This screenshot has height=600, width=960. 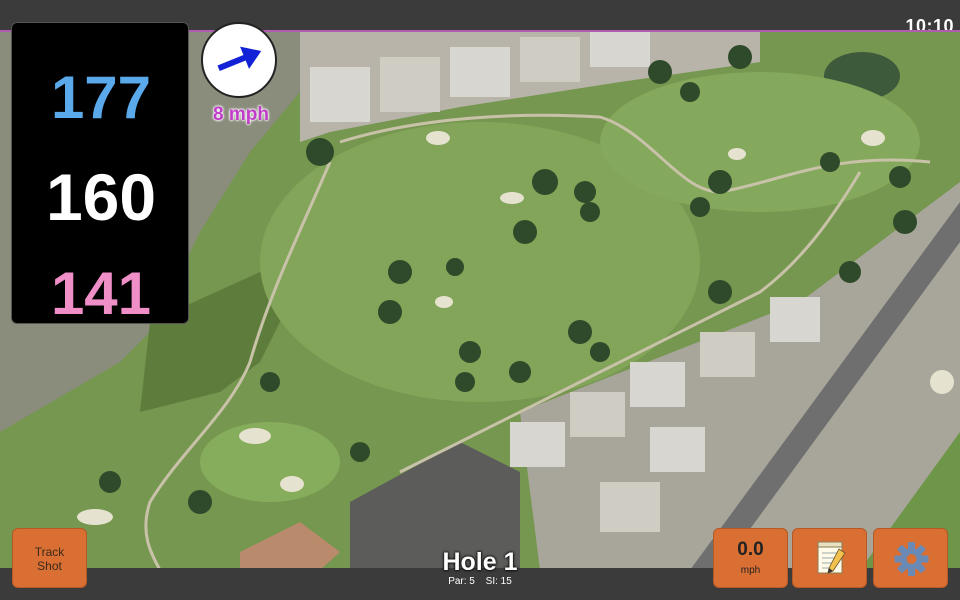 I want to click on notes-button, so click(x=829, y=558).